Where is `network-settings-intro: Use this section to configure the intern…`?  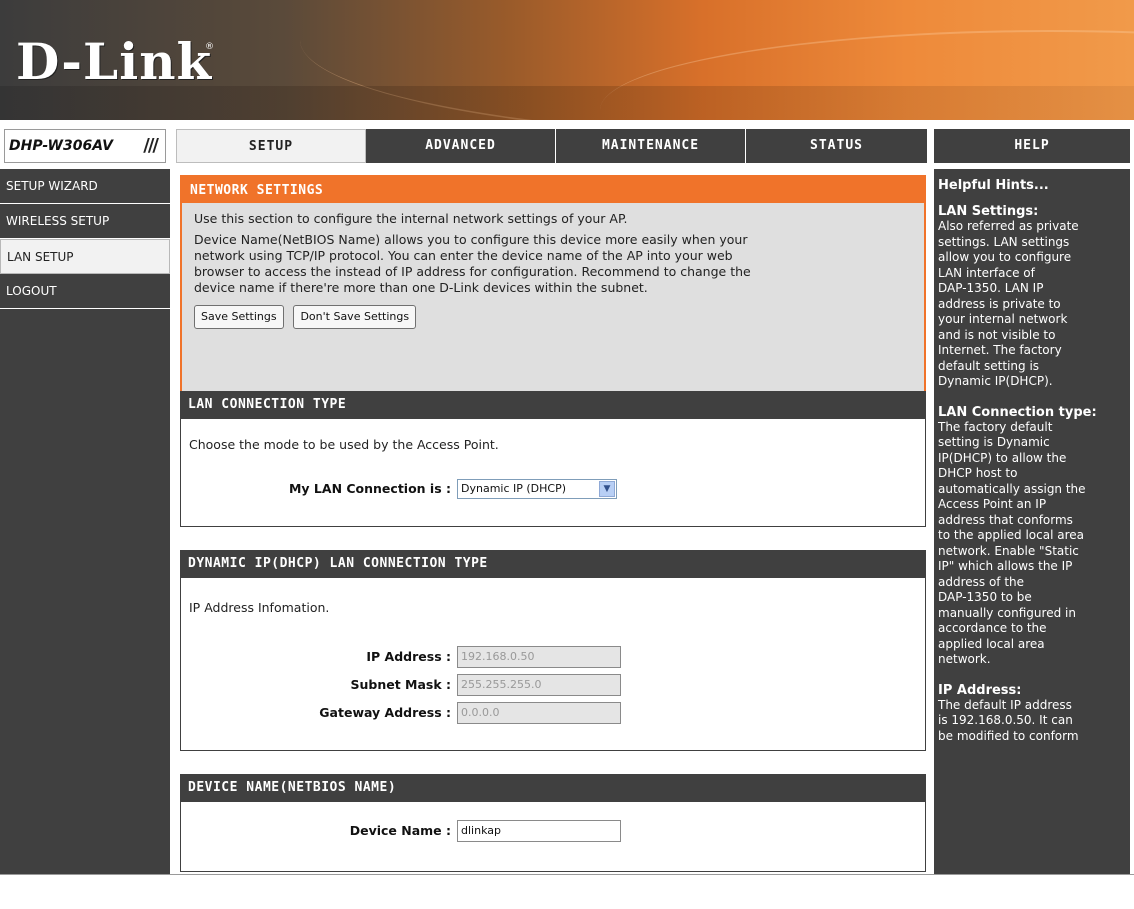 network-settings-intro: Use this section to configure the intern… is located at coordinates (411, 218).